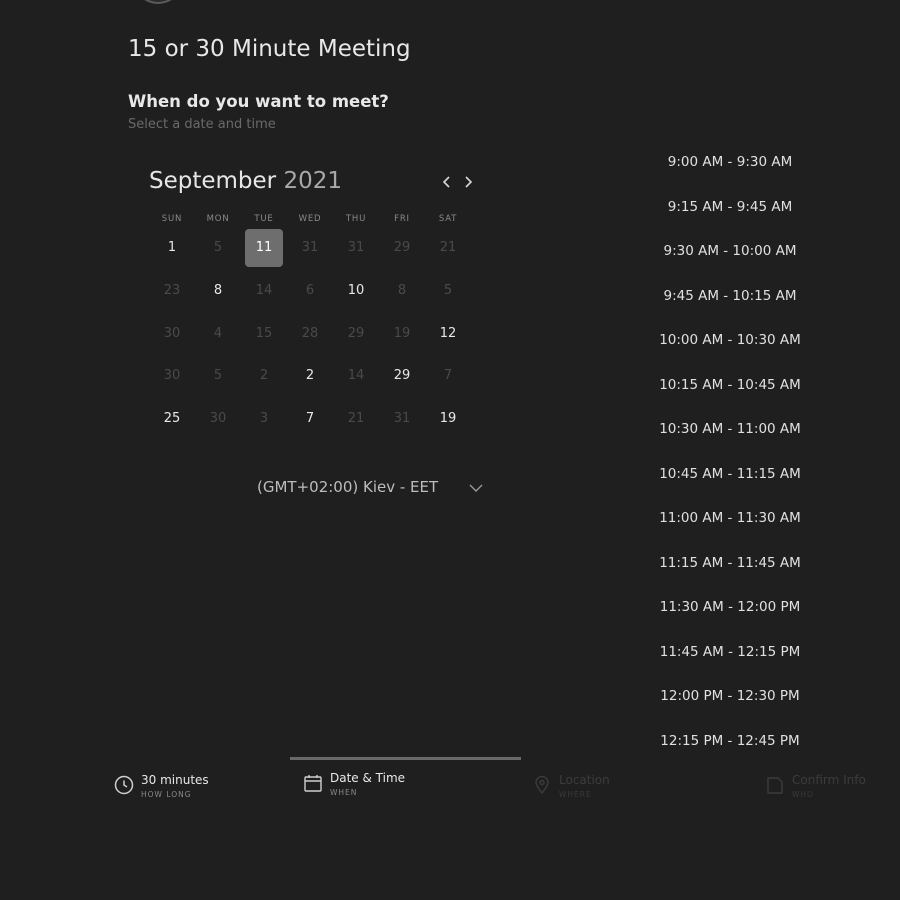  What do you see at coordinates (202, 124) in the screenshot?
I see `question-hint: Select a date and time` at bounding box center [202, 124].